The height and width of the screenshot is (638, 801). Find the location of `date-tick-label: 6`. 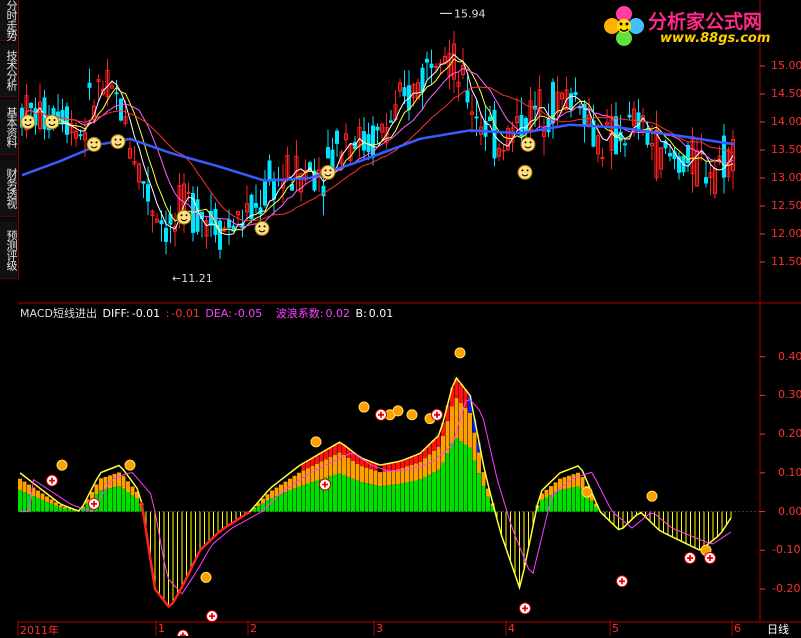

date-tick-label: 6 is located at coordinates (737, 628).